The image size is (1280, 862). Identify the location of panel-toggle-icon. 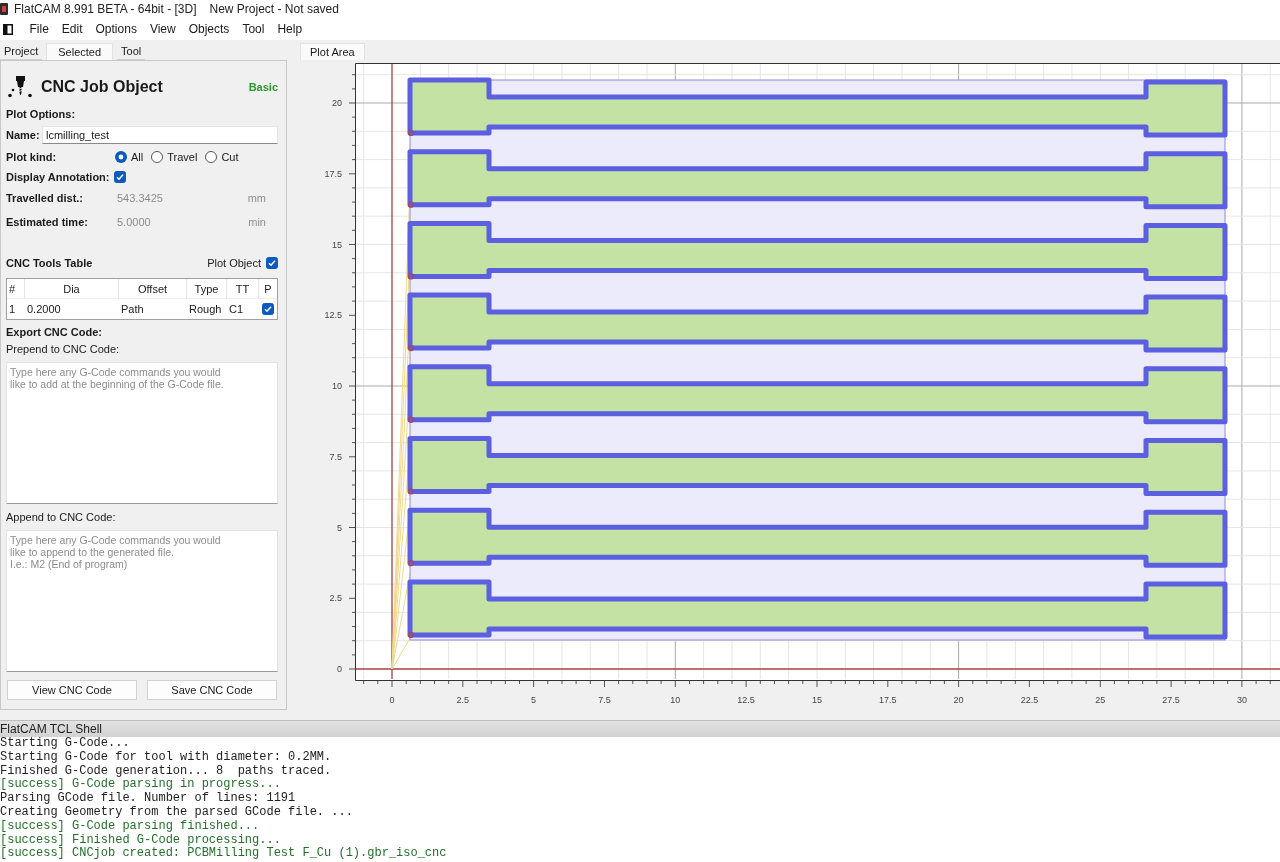
(8, 29).